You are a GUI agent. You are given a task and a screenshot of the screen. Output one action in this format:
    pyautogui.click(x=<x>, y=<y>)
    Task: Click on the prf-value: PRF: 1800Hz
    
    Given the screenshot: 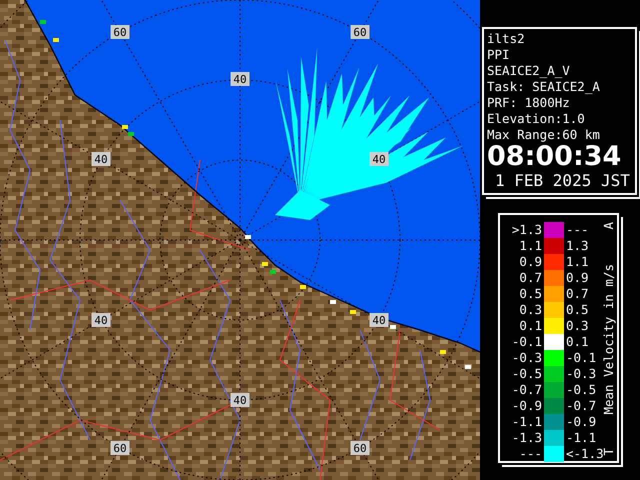 What is the action you would take?
    pyautogui.click(x=528, y=103)
    